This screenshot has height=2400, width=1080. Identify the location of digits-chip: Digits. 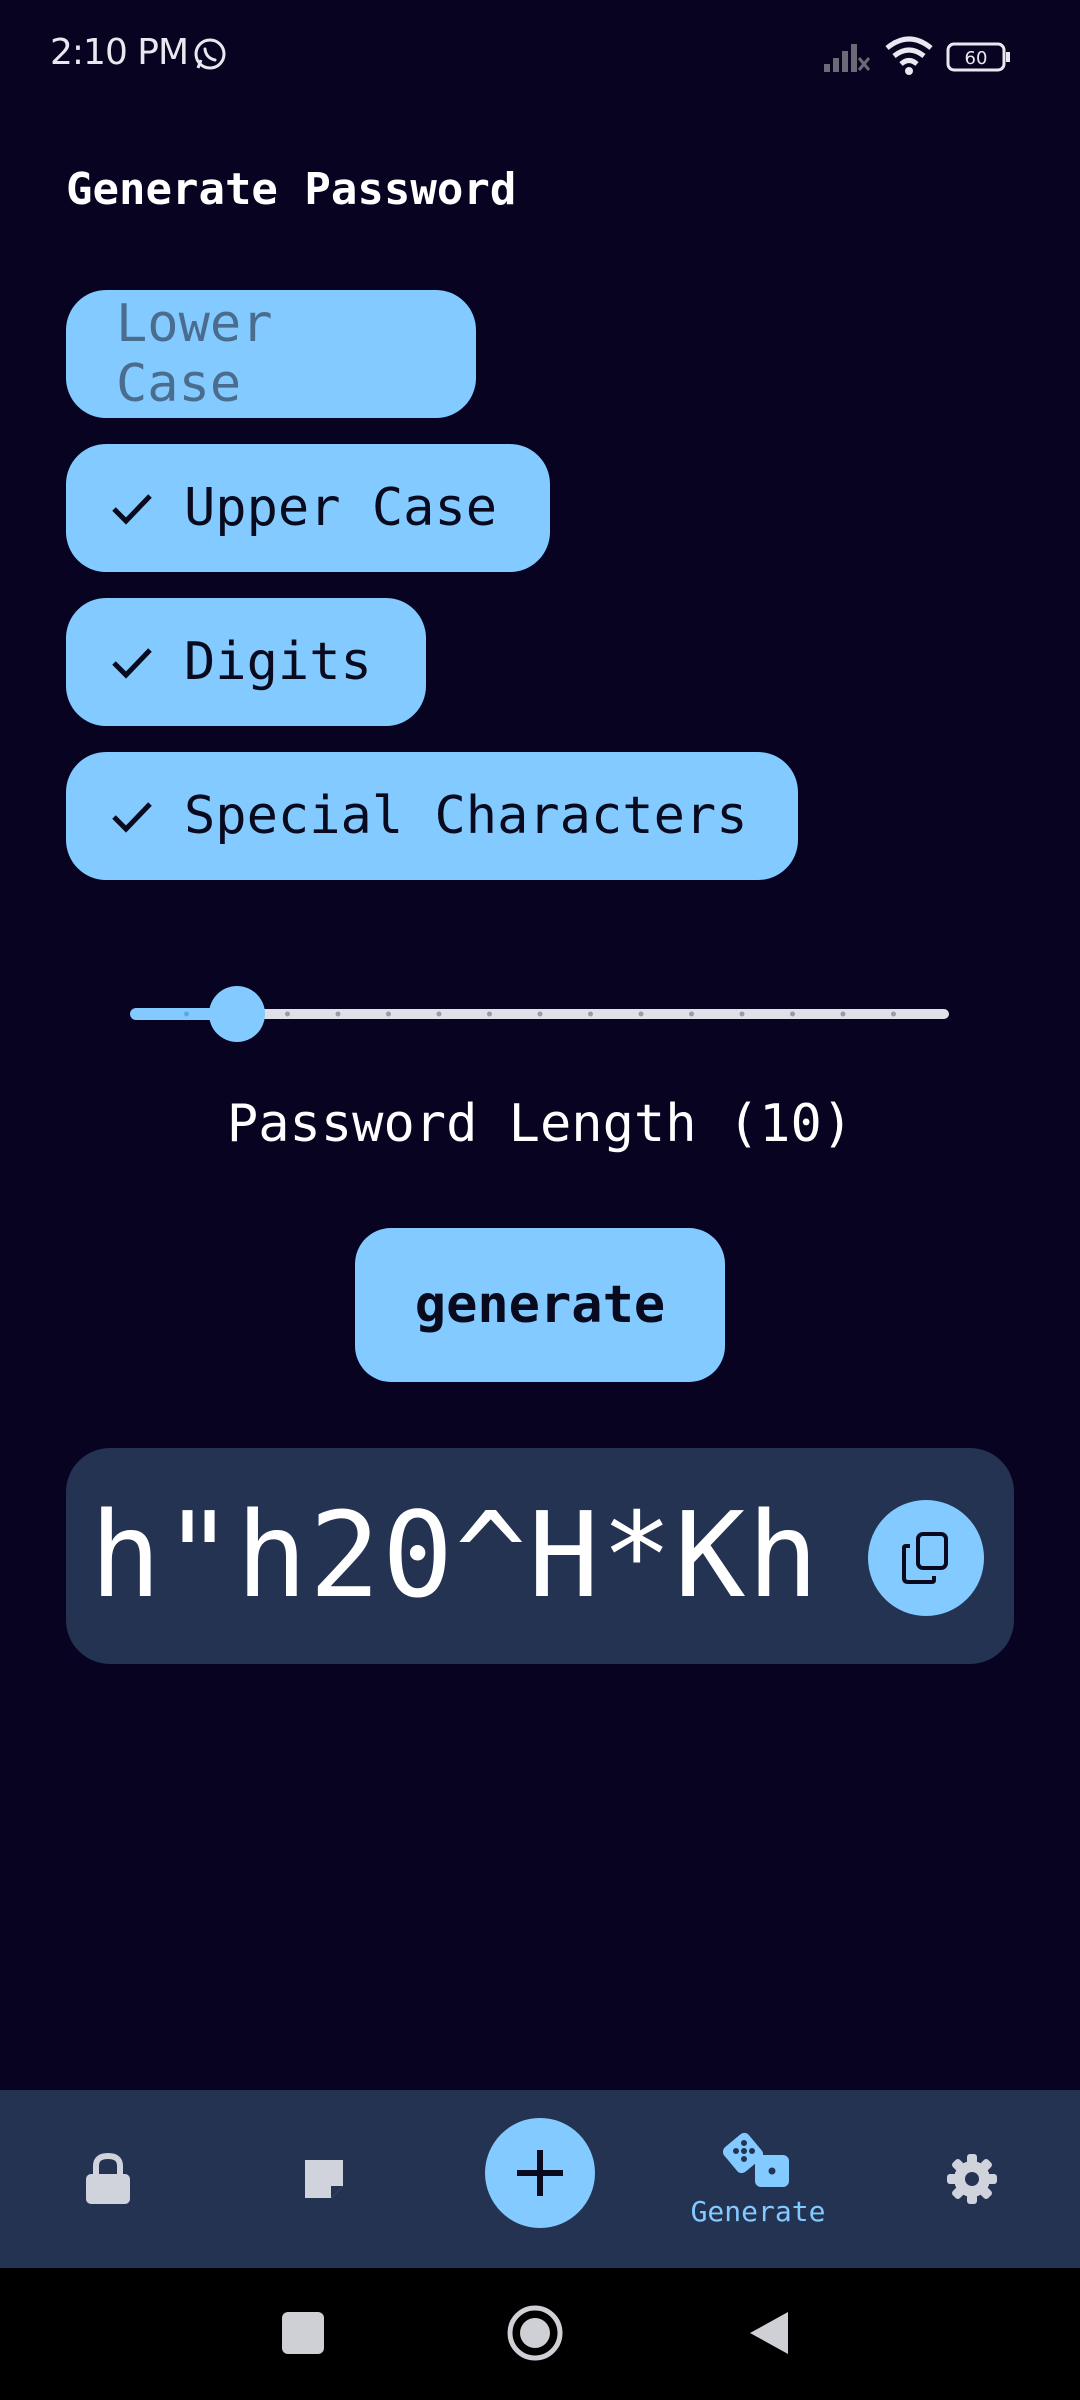
(246, 662).